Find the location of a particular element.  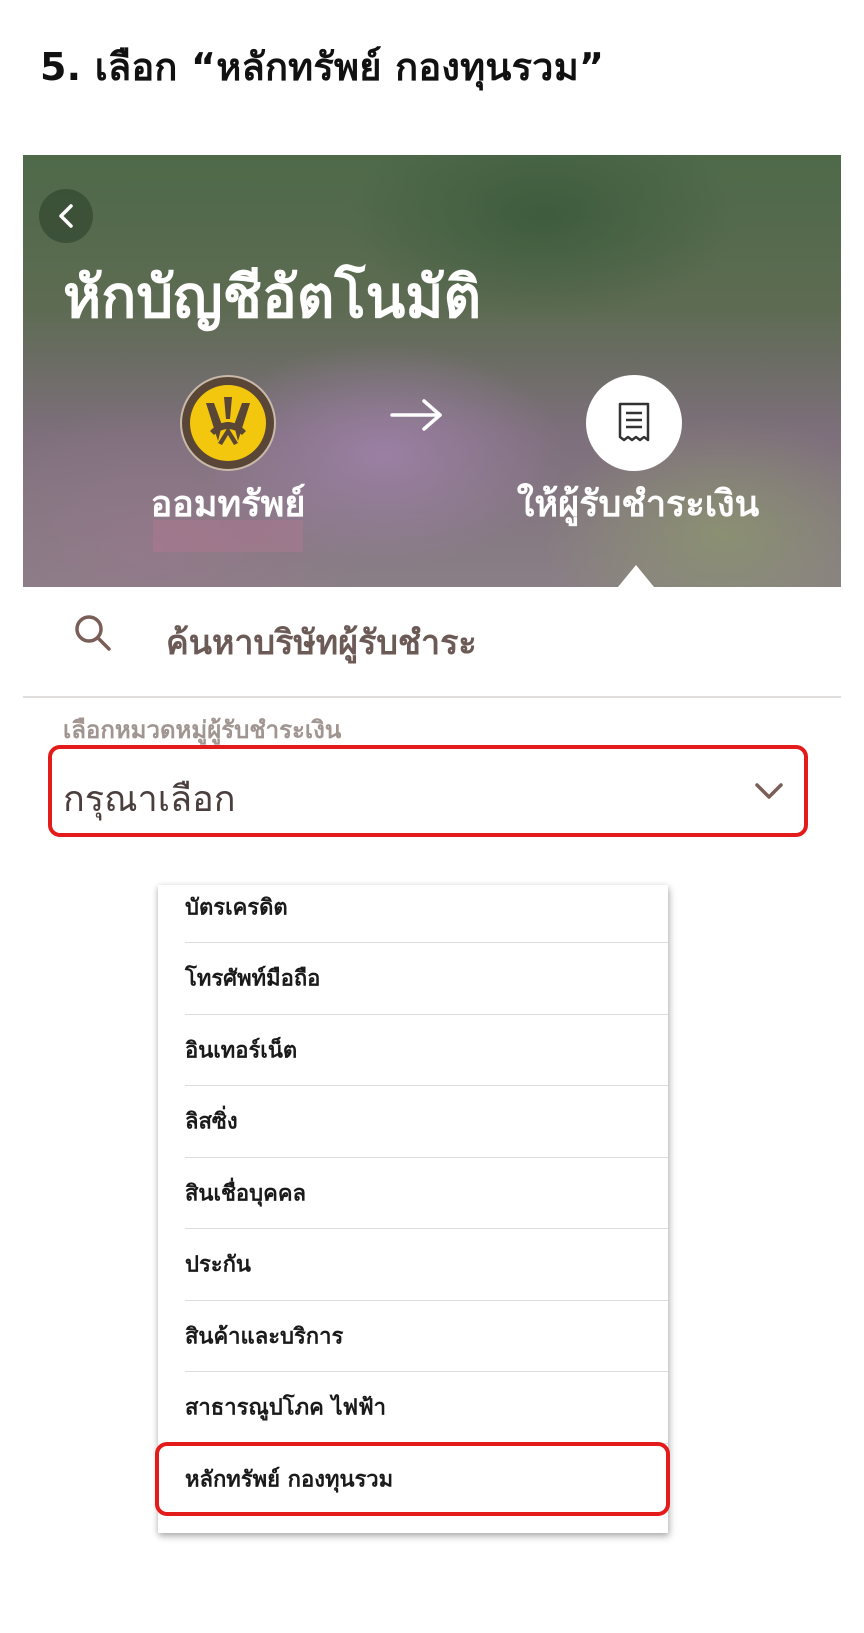

receipt-icon is located at coordinates (634, 422).